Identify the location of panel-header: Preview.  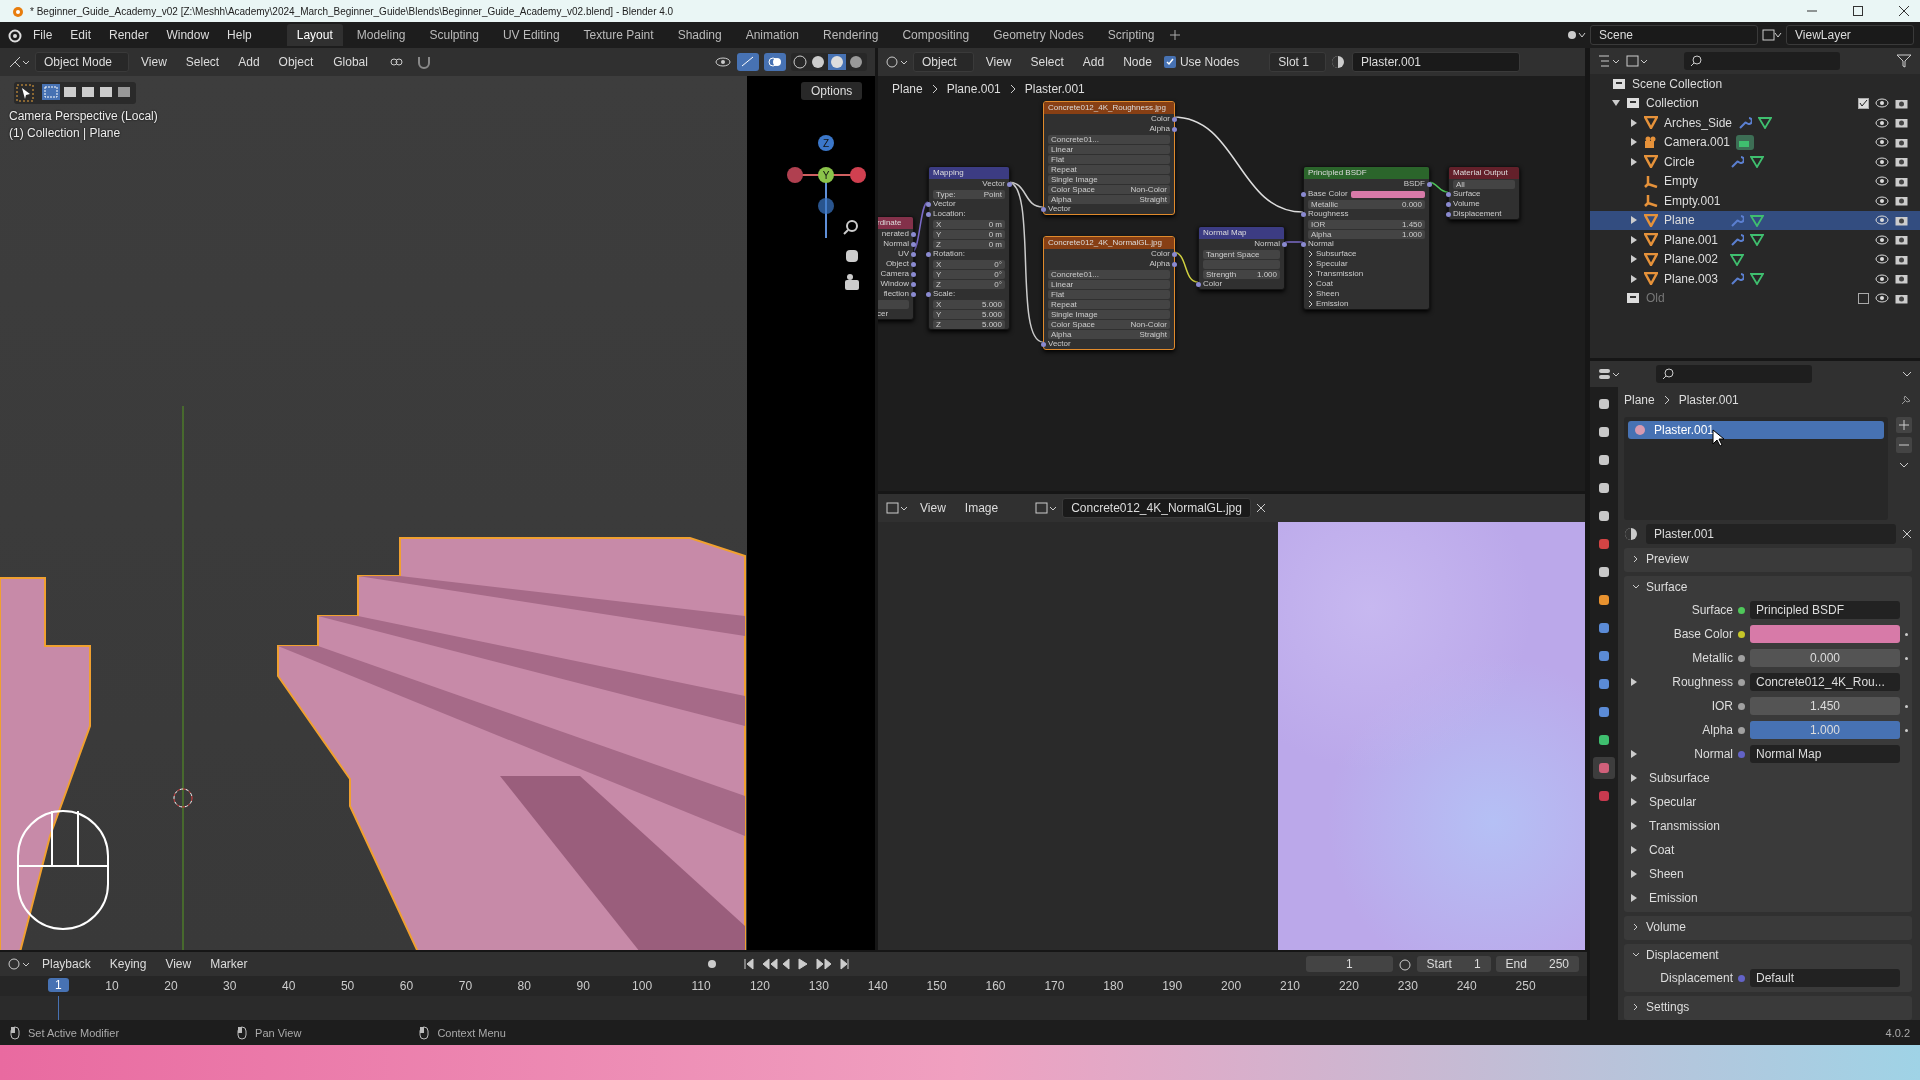
(1768, 559).